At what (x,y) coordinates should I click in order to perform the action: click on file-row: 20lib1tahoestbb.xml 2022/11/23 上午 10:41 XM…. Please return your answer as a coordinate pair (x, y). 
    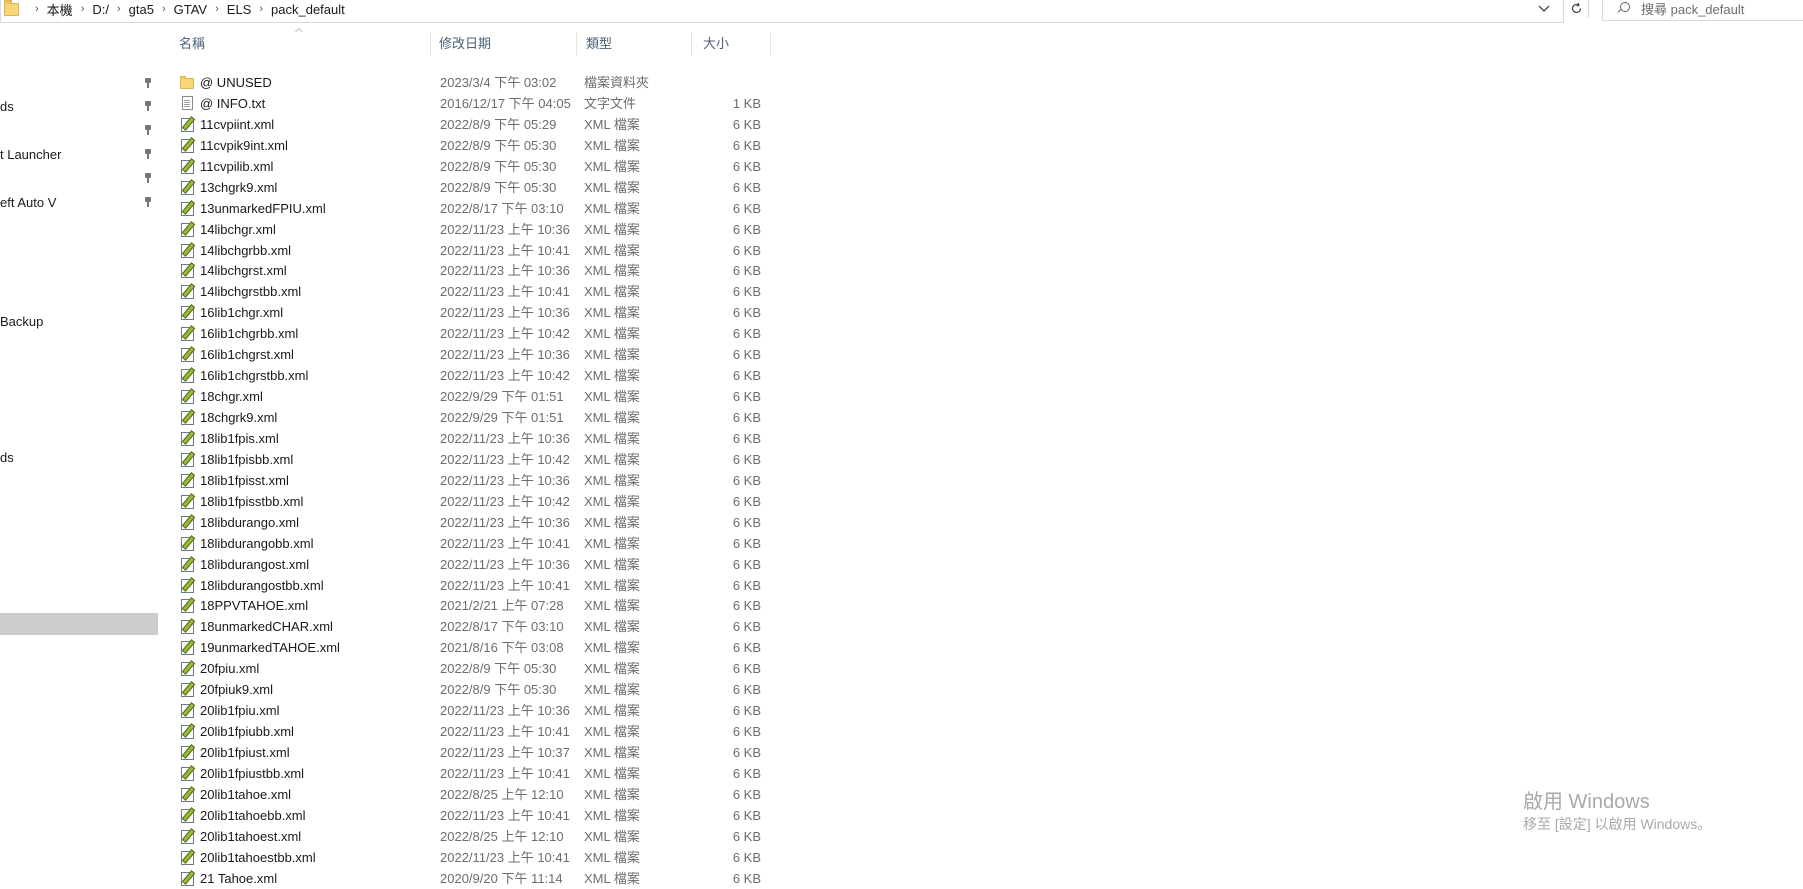
    Looking at the image, I should click on (558, 857).